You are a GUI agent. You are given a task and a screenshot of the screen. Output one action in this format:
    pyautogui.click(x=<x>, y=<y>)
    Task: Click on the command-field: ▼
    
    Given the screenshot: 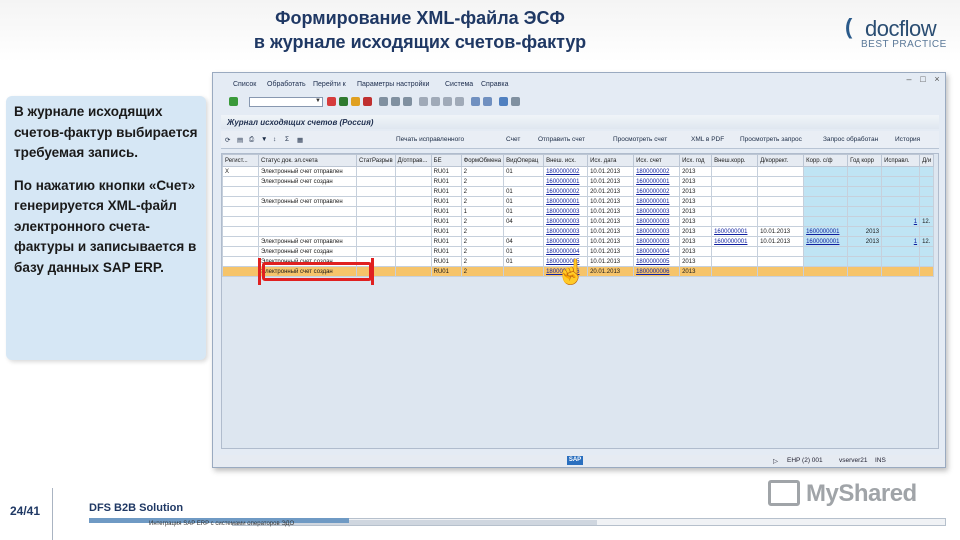 What is the action you would take?
    pyautogui.click(x=286, y=102)
    